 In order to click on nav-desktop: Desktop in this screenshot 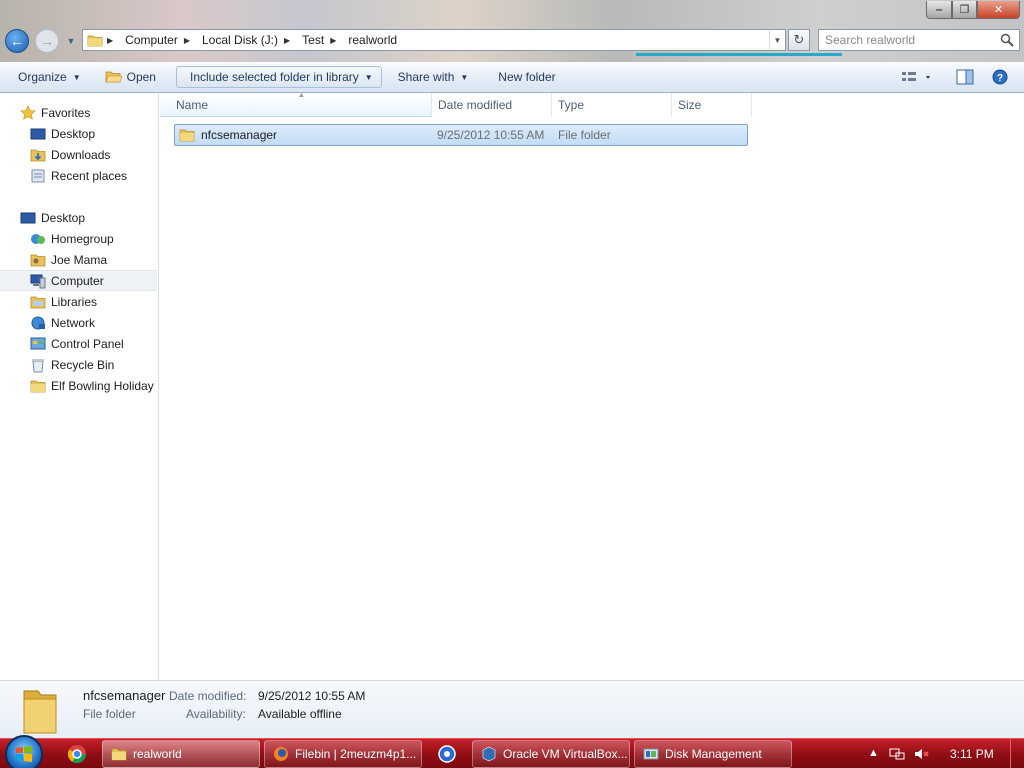, I will do `click(78, 217)`.